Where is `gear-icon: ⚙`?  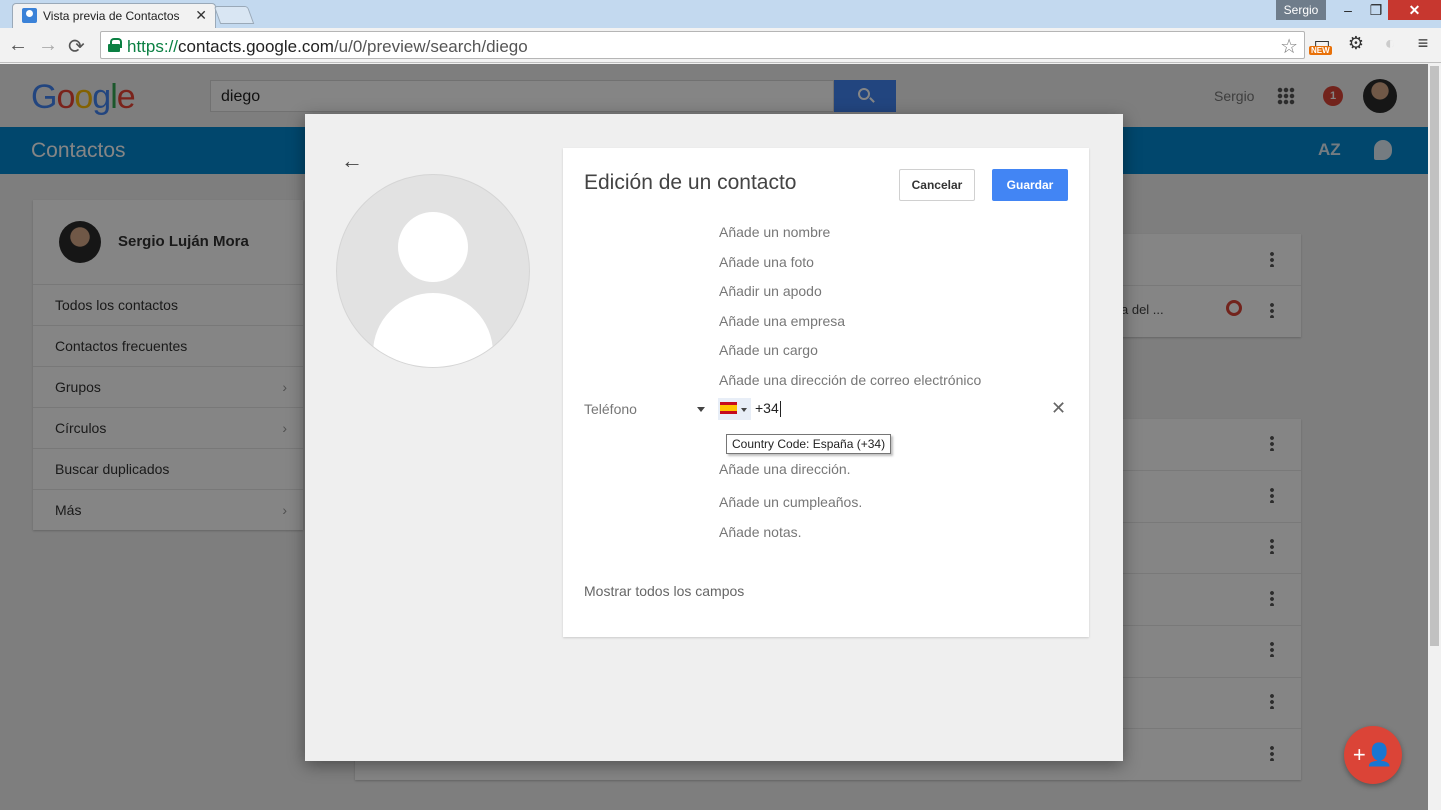 gear-icon: ⚙ is located at coordinates (1356, 46).